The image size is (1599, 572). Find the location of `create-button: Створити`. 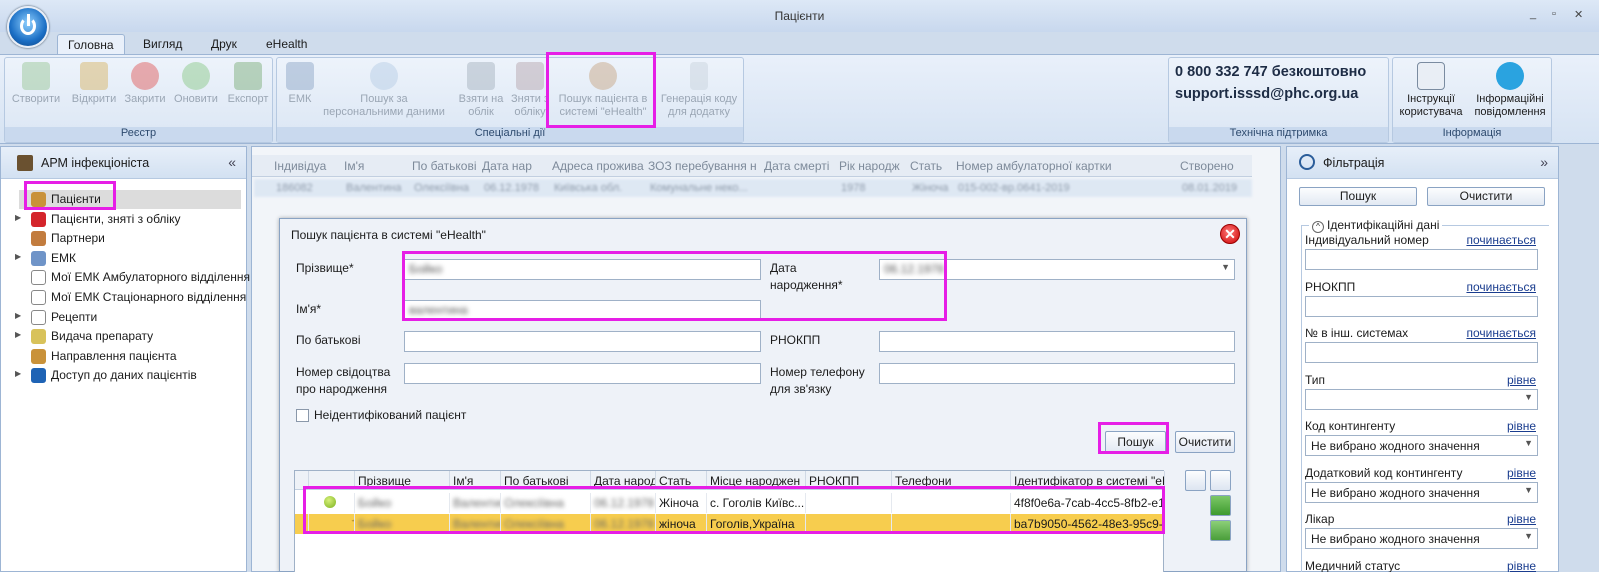

create-button: Створити is located at coordinates (36, 84).